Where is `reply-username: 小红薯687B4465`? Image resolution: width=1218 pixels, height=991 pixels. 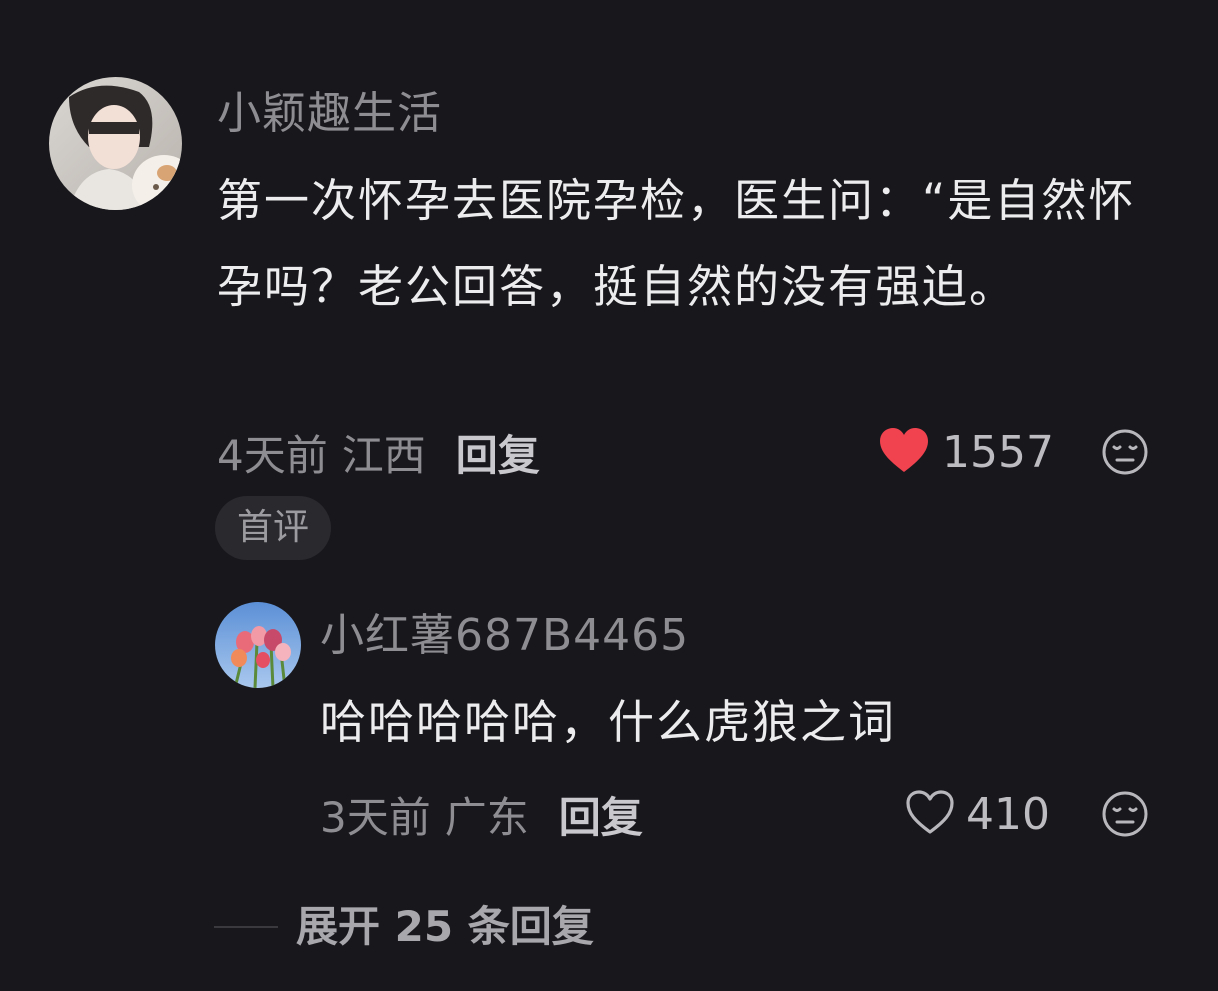
reply-username: 小红薯687B4465 is located at coordinates (504, 636).